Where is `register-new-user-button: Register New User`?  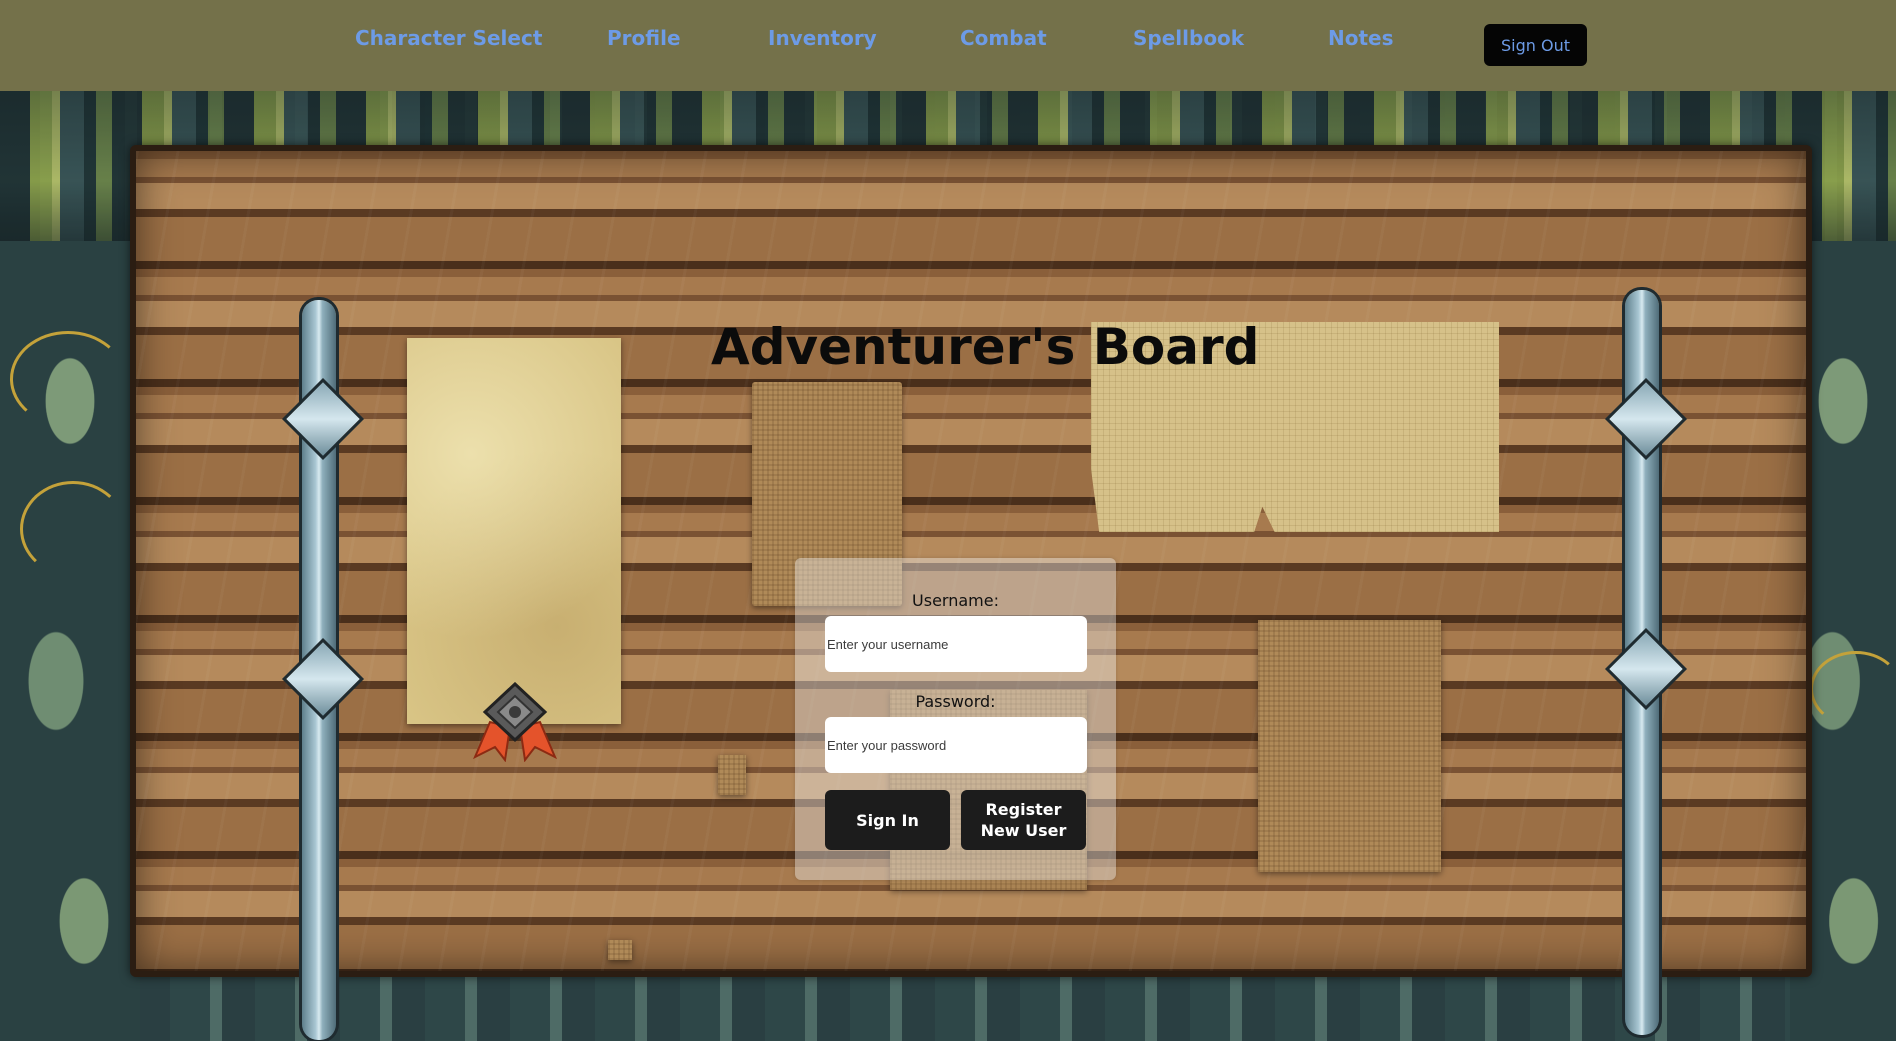
register-new-user-button: Register New User is located at coordinates (1023, 820).